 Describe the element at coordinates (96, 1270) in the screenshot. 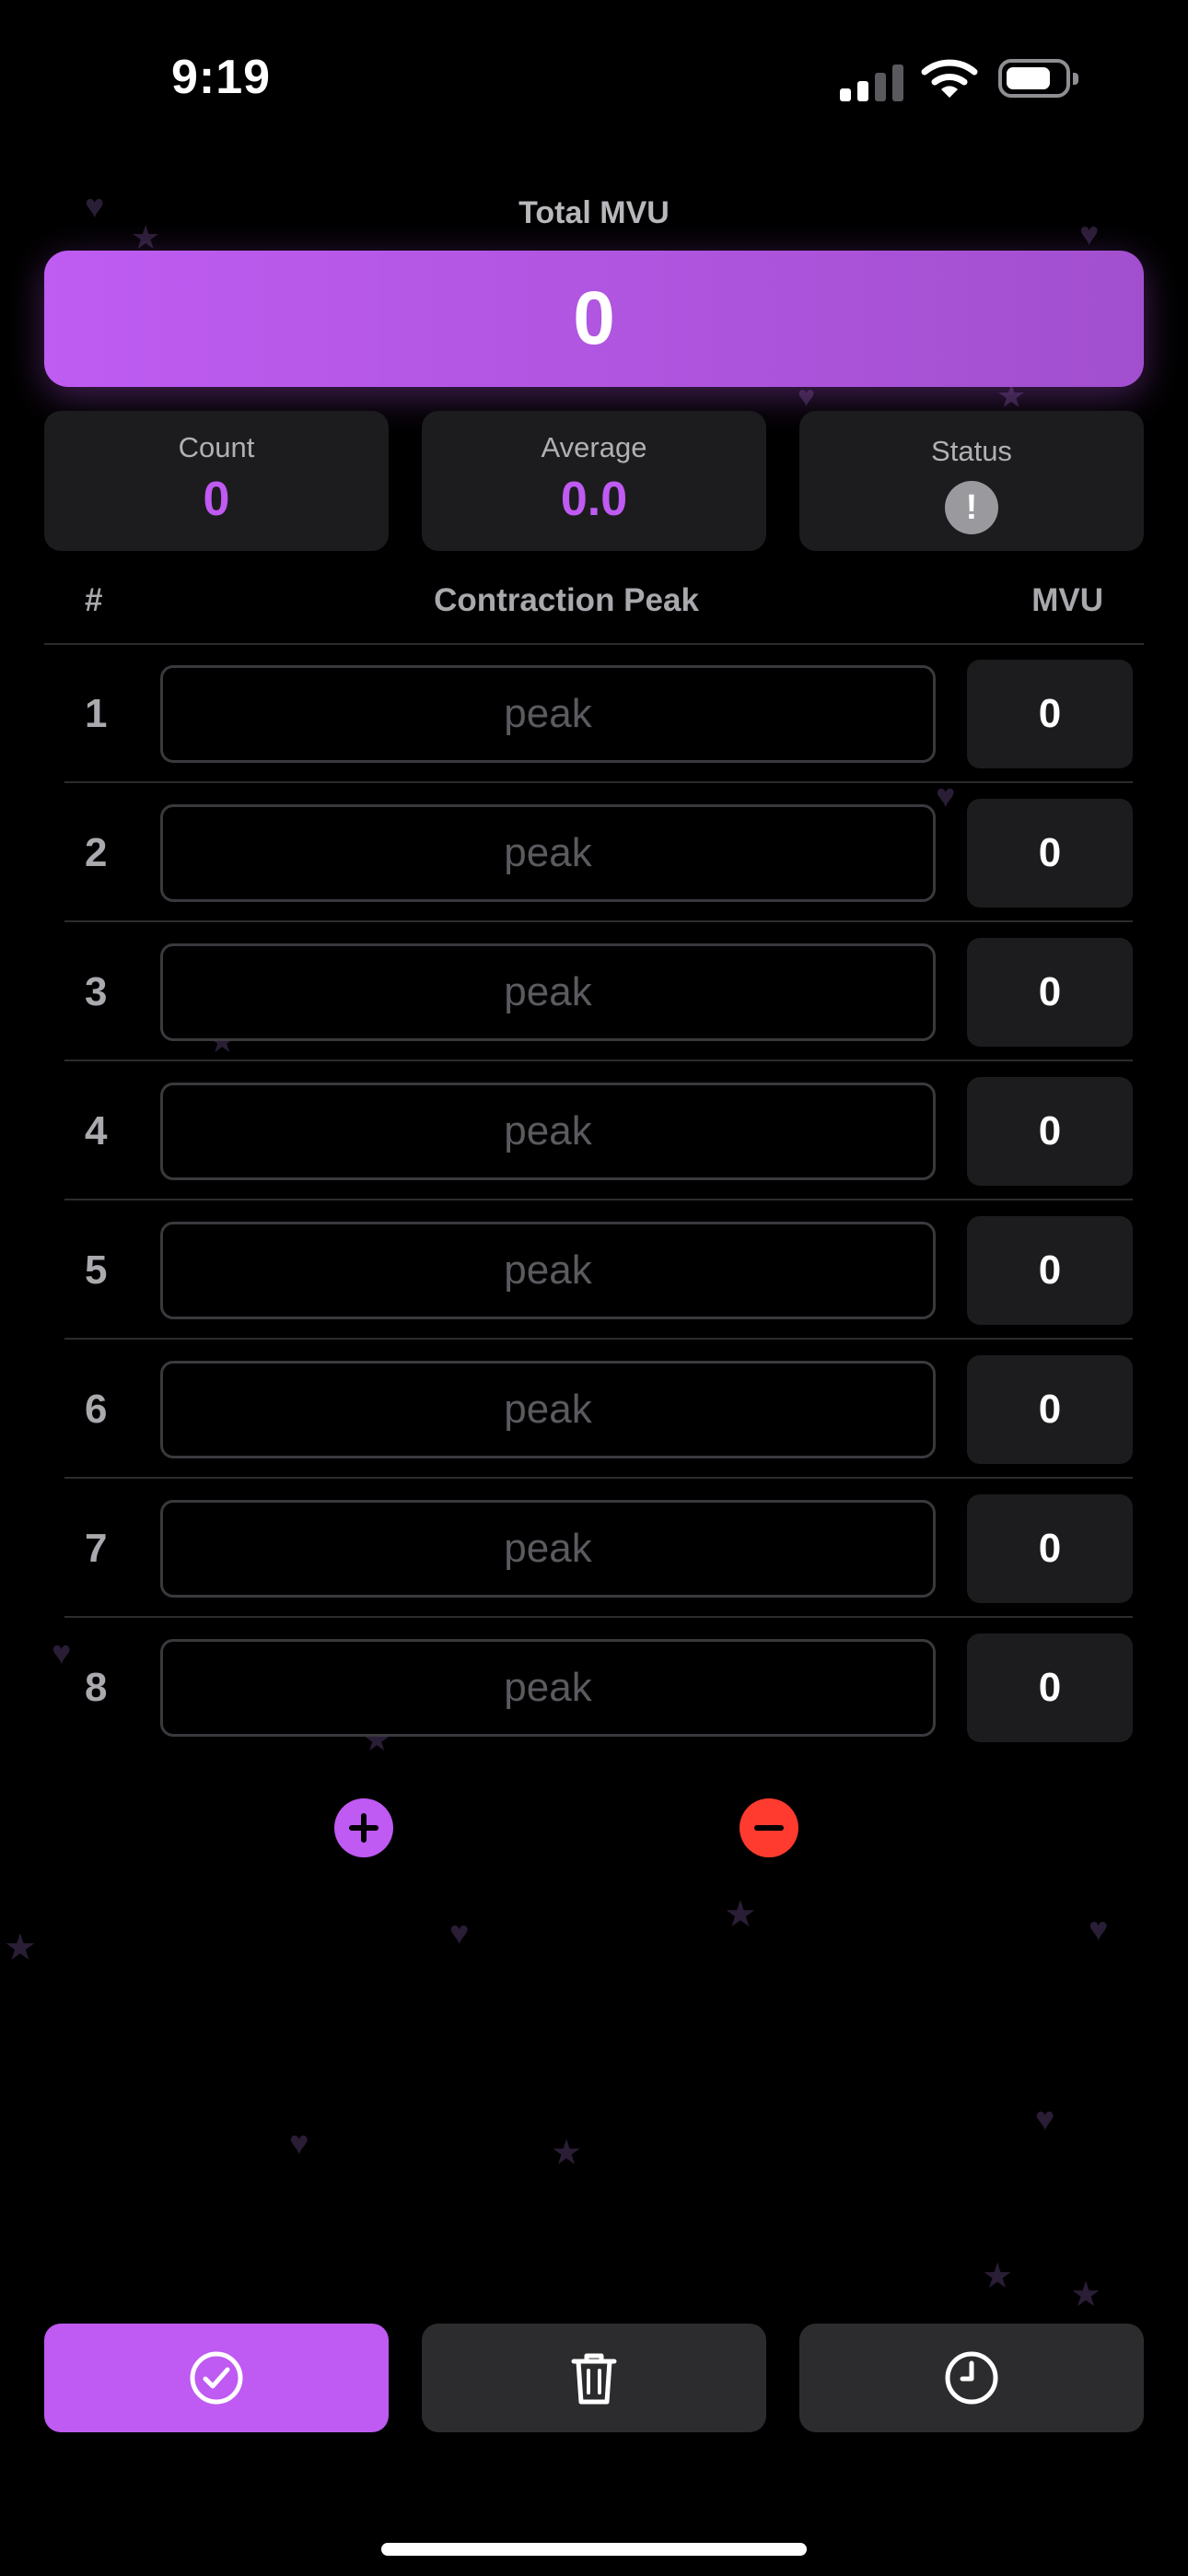

I see `row-index: 5` at that location.